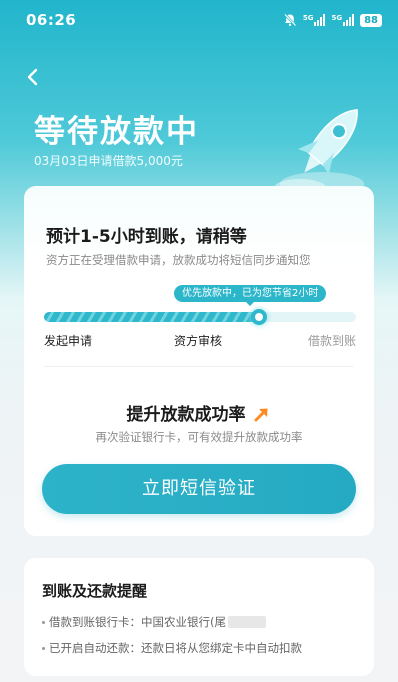 This screenshot has height=682, width=398. I want to click on reminder-title: 到账及还款提醒, so click(95, 591).